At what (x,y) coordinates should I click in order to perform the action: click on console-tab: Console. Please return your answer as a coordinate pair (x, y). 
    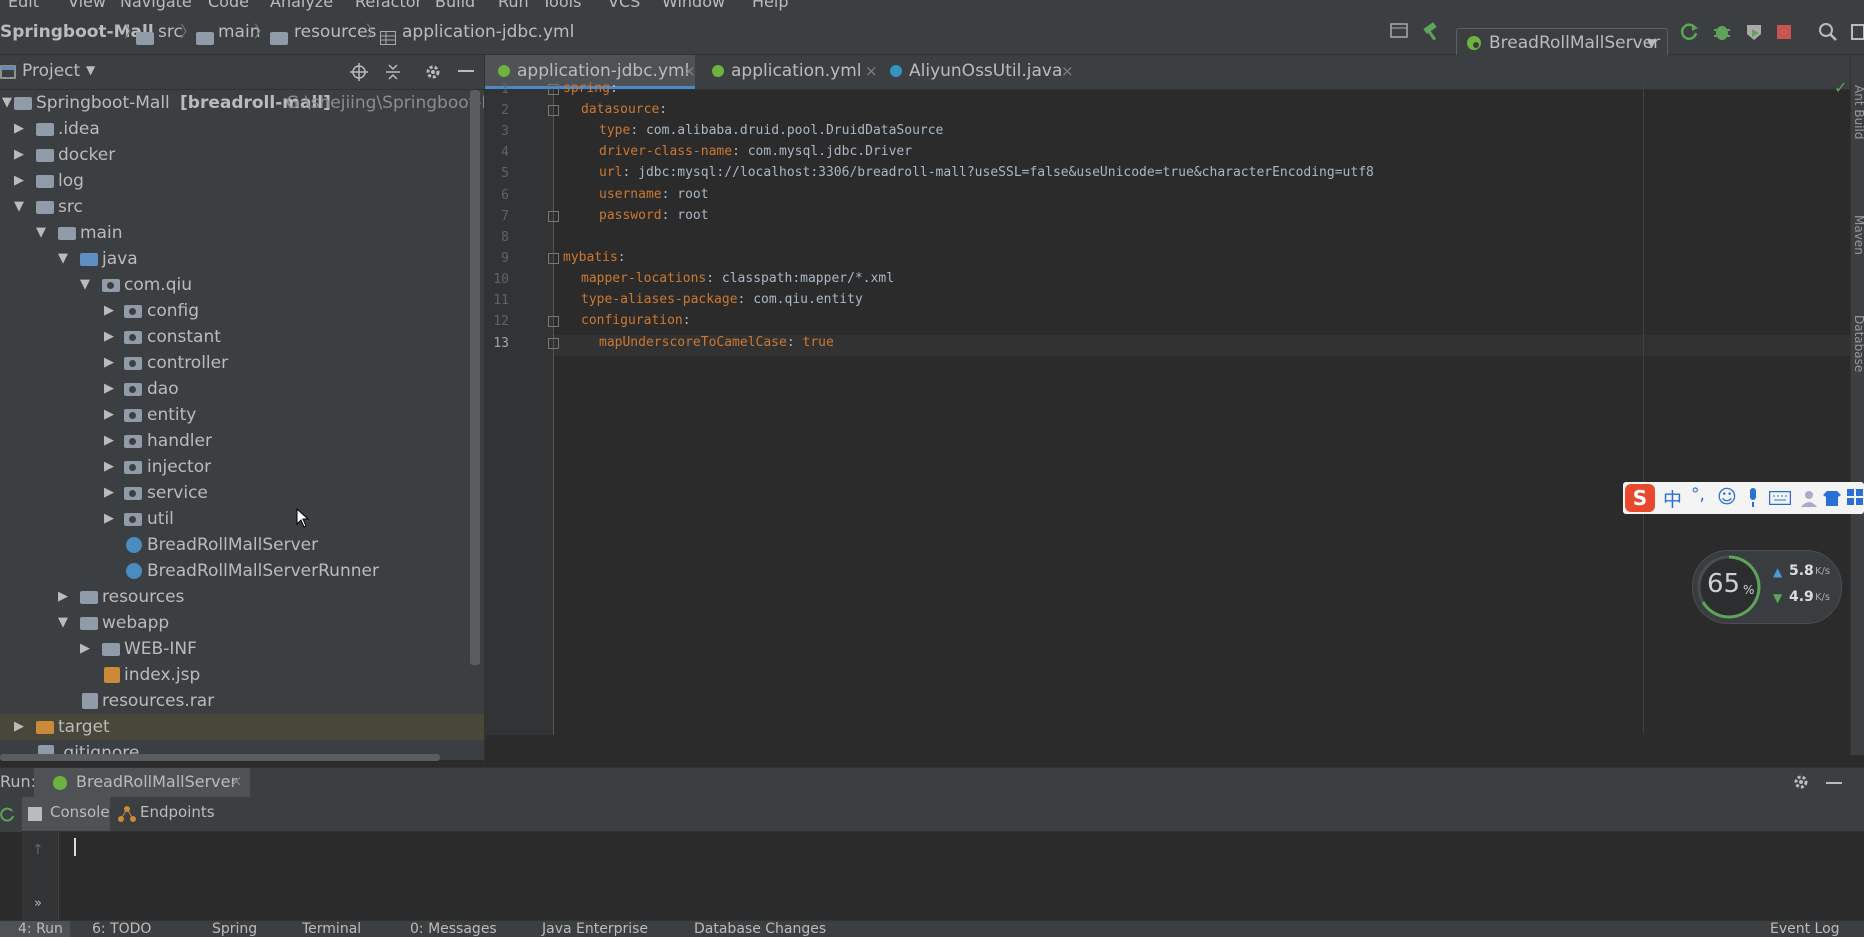
    Looking at the image, I should click on (66, 814).